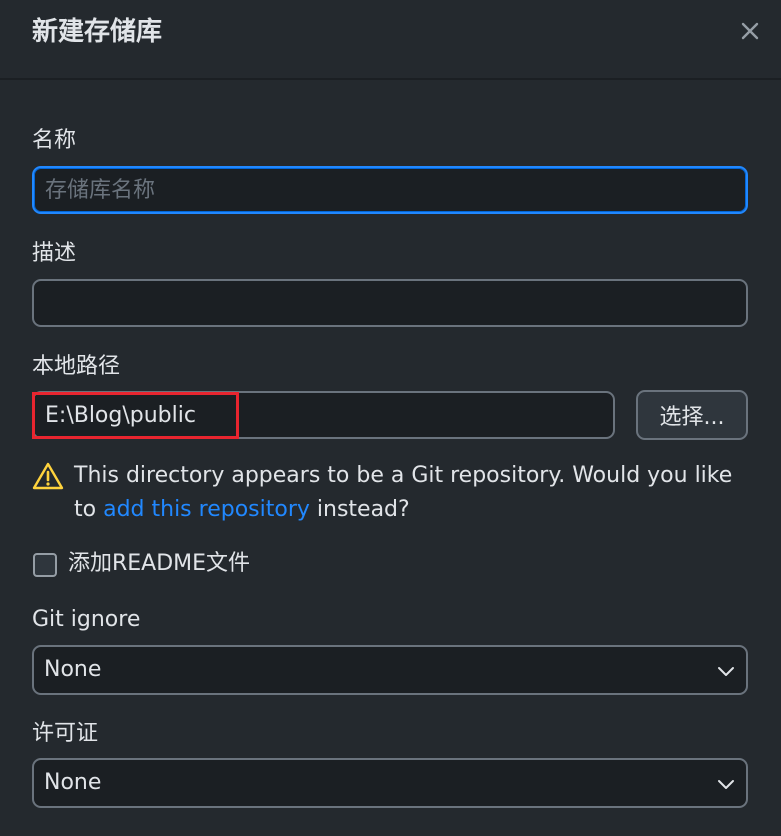 Image resolution: width=781 pixels, height=836 pixels. I want to click on dialog-header: 新建存储库, so click(390, 40).